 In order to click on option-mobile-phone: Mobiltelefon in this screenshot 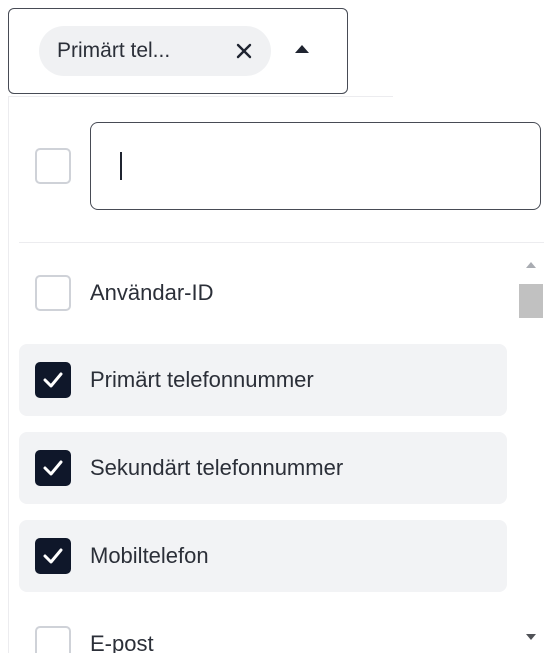, I will do `click(263, 556)`.